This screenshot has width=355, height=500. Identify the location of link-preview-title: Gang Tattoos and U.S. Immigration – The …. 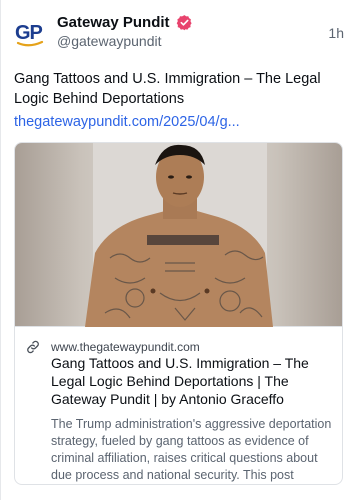
(193, 381).